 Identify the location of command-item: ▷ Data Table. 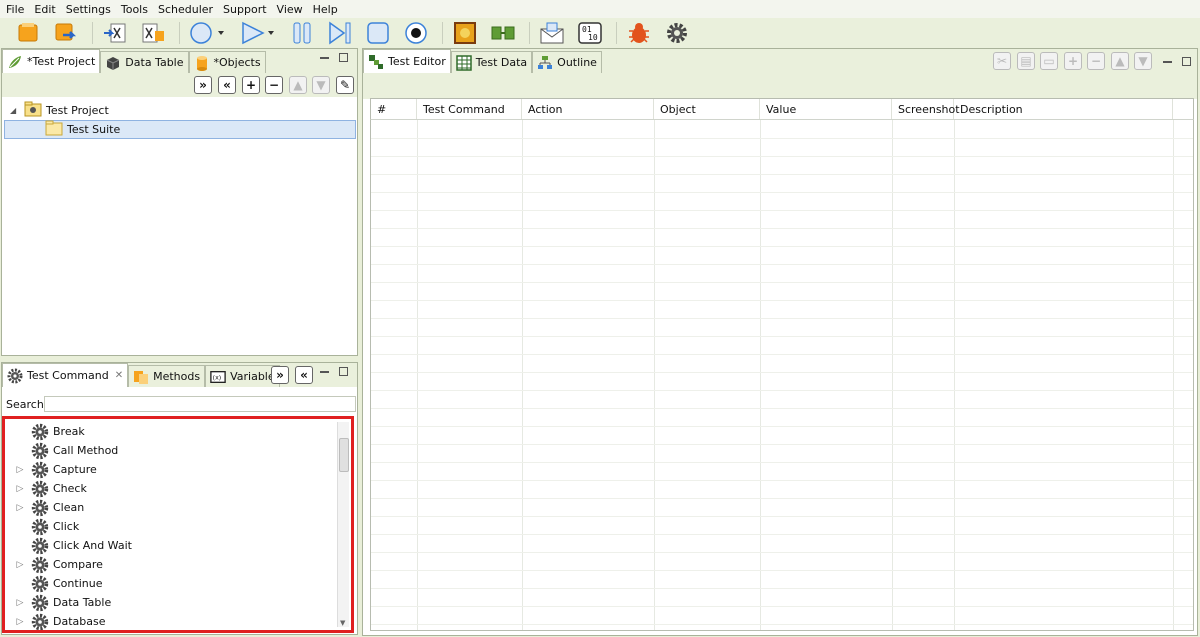
(58, 602).